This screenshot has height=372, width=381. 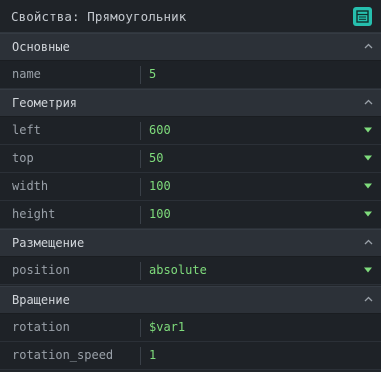 What do you see at coordinates (249, 327) in the screenshot?
I see `property-value-input: $var1` at bounding box center [249, 327].